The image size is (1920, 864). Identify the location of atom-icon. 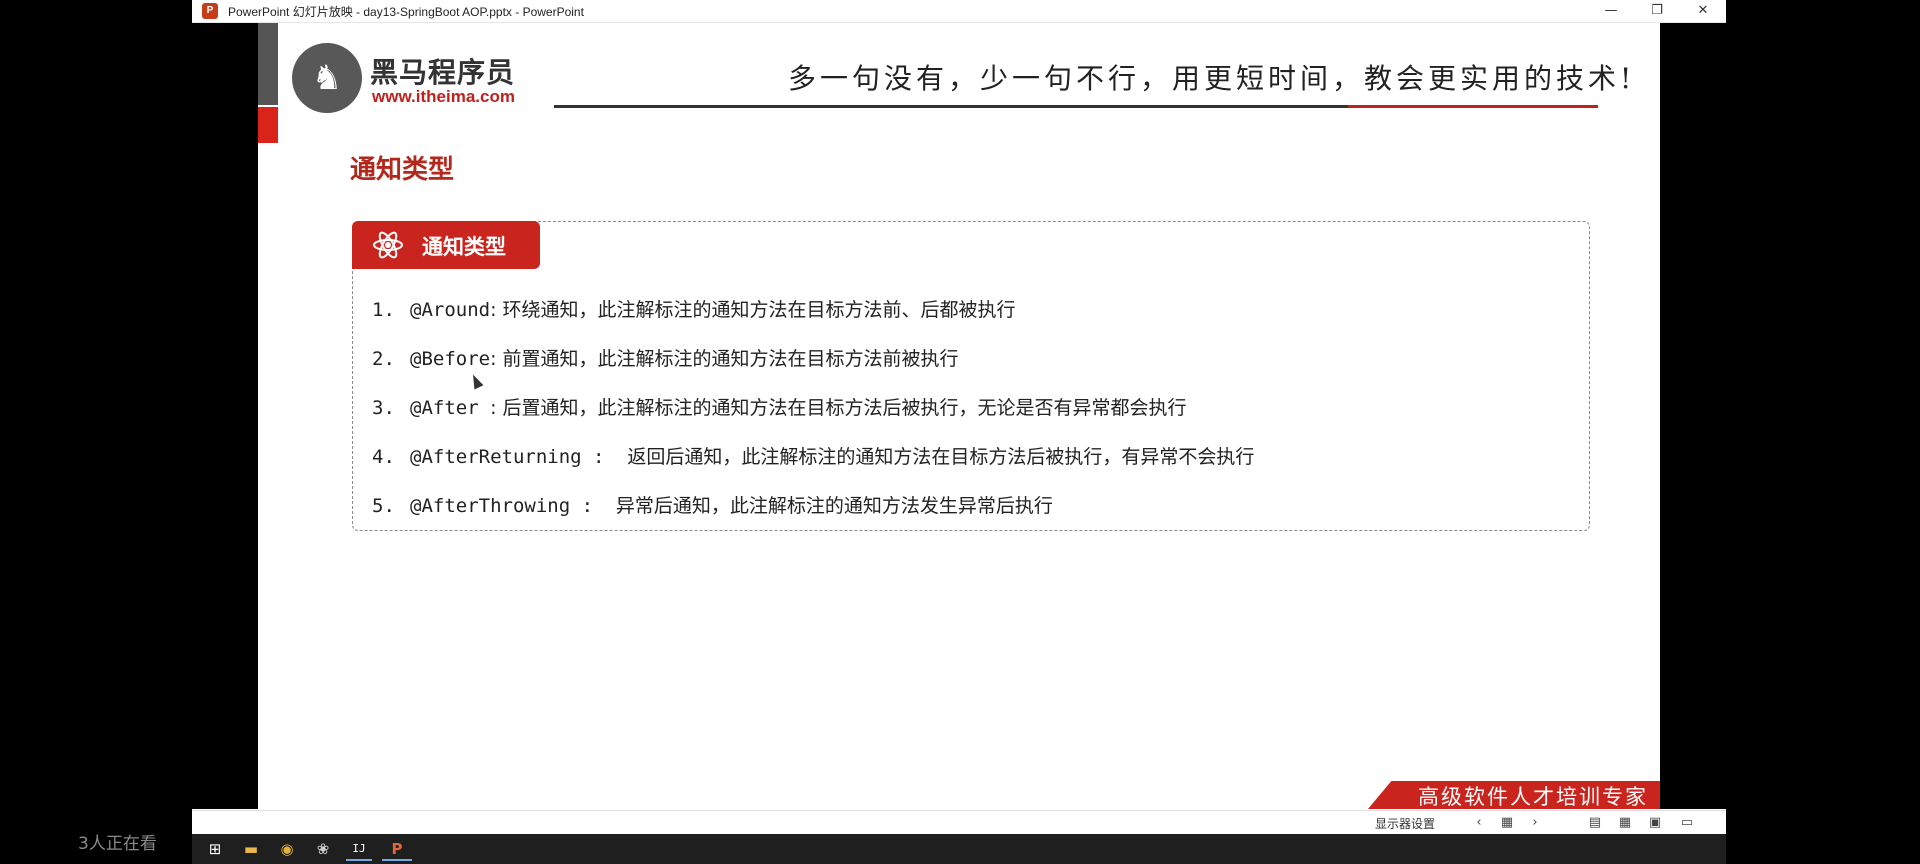
(388, 245).